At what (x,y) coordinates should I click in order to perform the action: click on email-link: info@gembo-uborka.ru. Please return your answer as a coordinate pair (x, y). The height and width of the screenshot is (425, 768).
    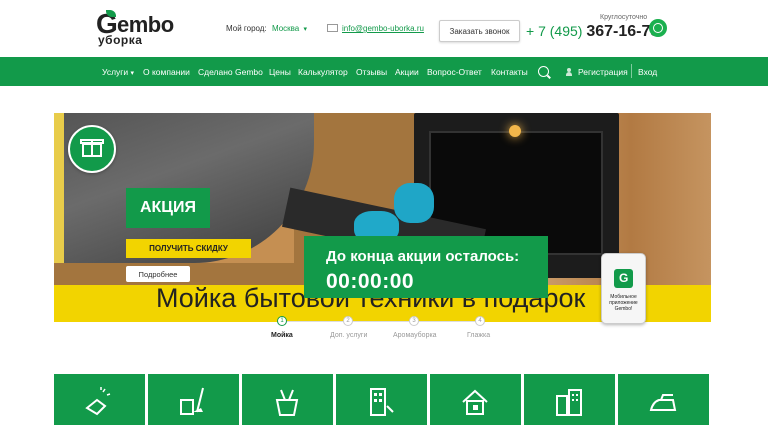
    Looking at the image, I should click on (375, 28).